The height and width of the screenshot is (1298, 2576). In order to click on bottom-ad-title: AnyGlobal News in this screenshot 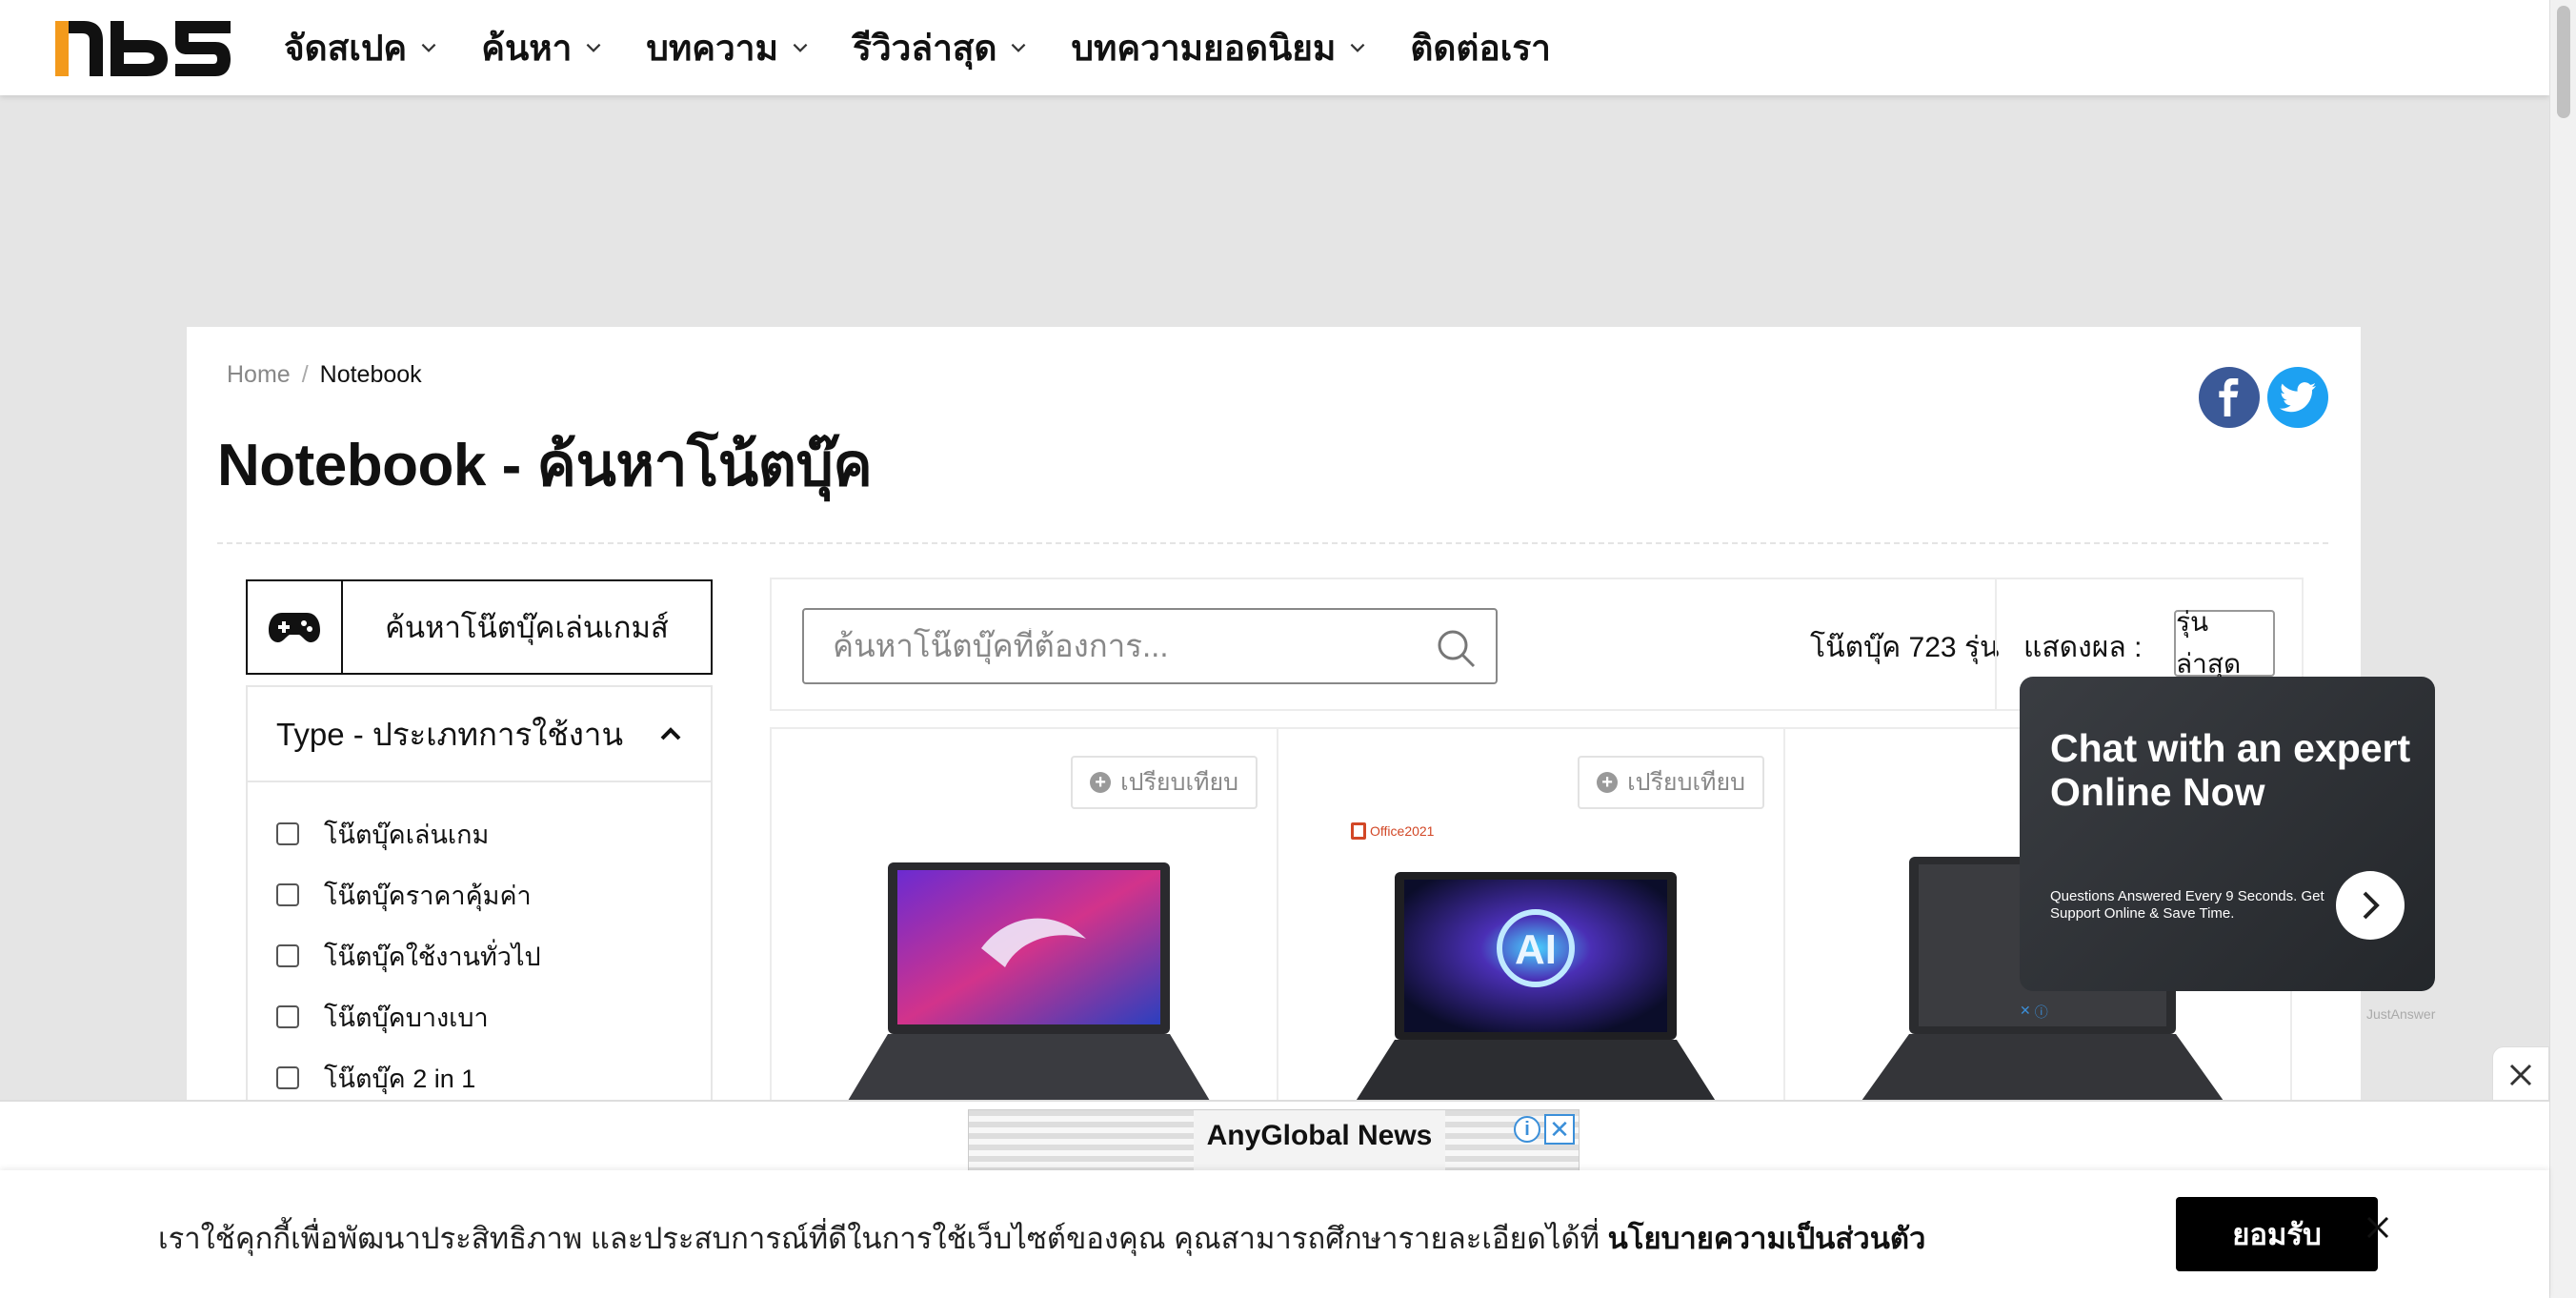, I will do `click(1319, 1135)`.